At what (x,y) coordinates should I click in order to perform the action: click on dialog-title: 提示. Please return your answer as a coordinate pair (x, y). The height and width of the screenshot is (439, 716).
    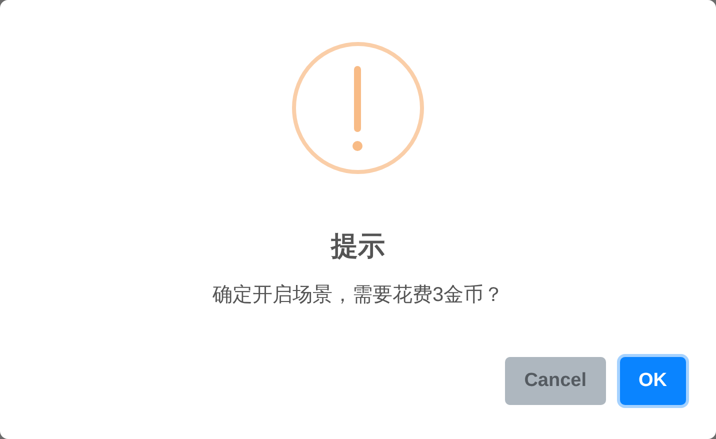
    Looking at the image, I should click on (358, 246).